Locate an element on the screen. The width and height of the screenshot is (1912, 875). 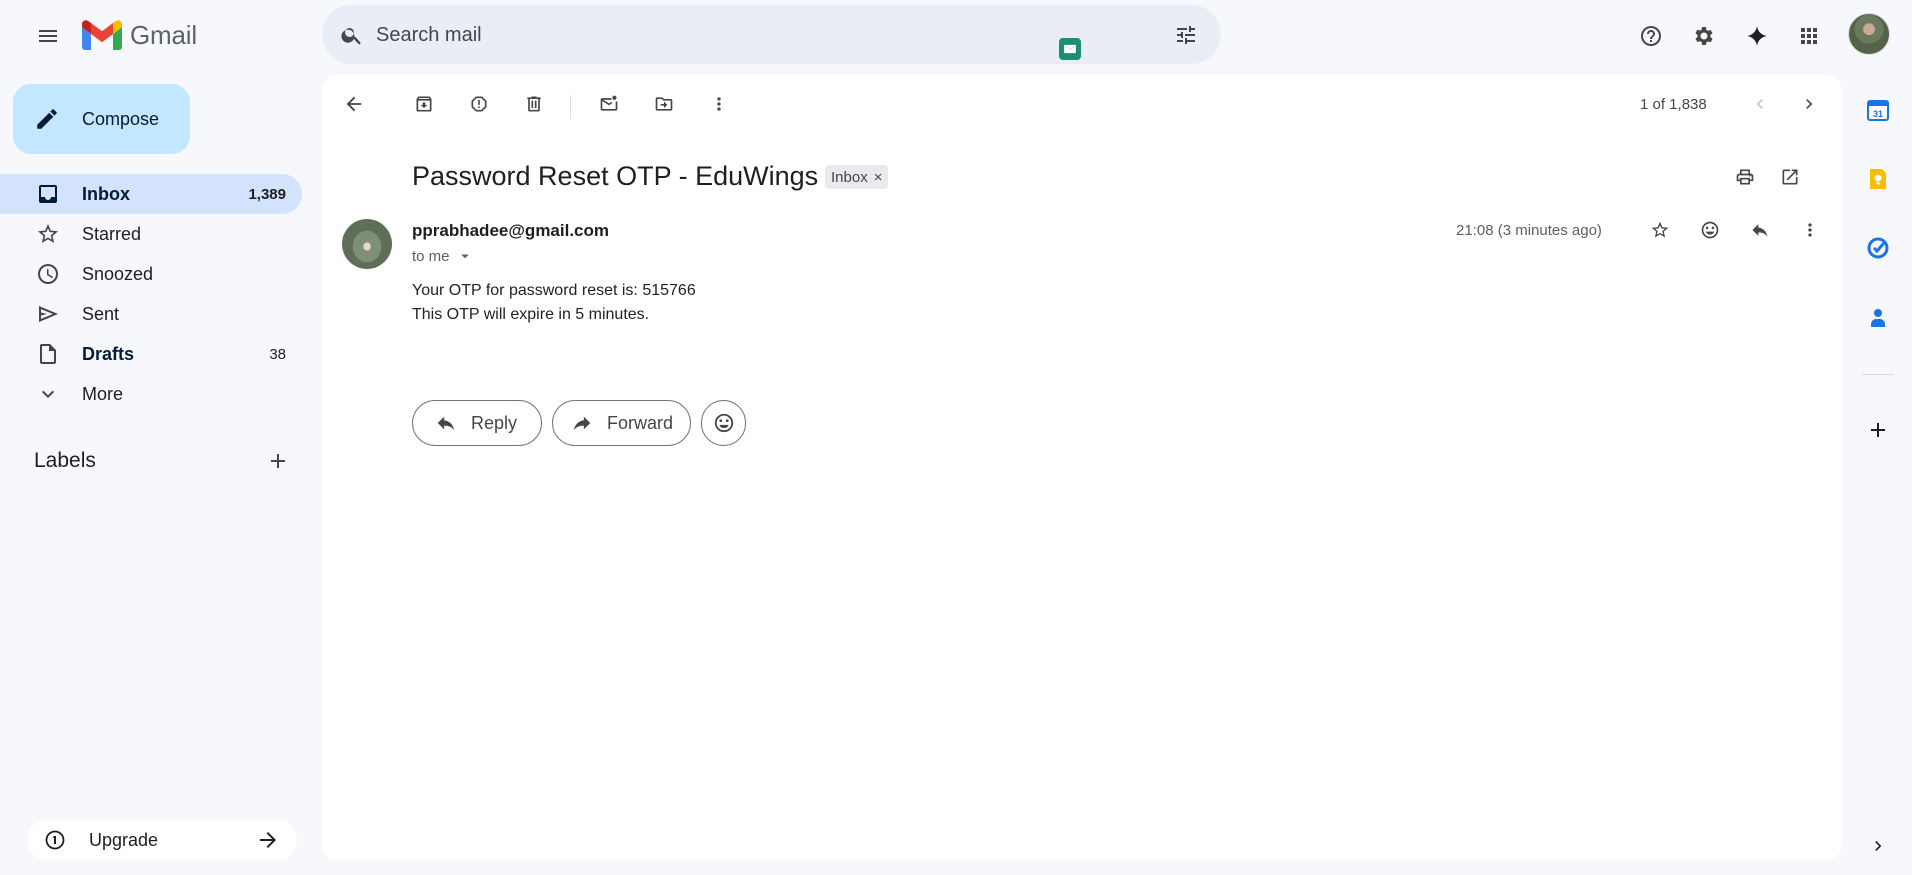
draft-icon is located at coordinates (48, 354).